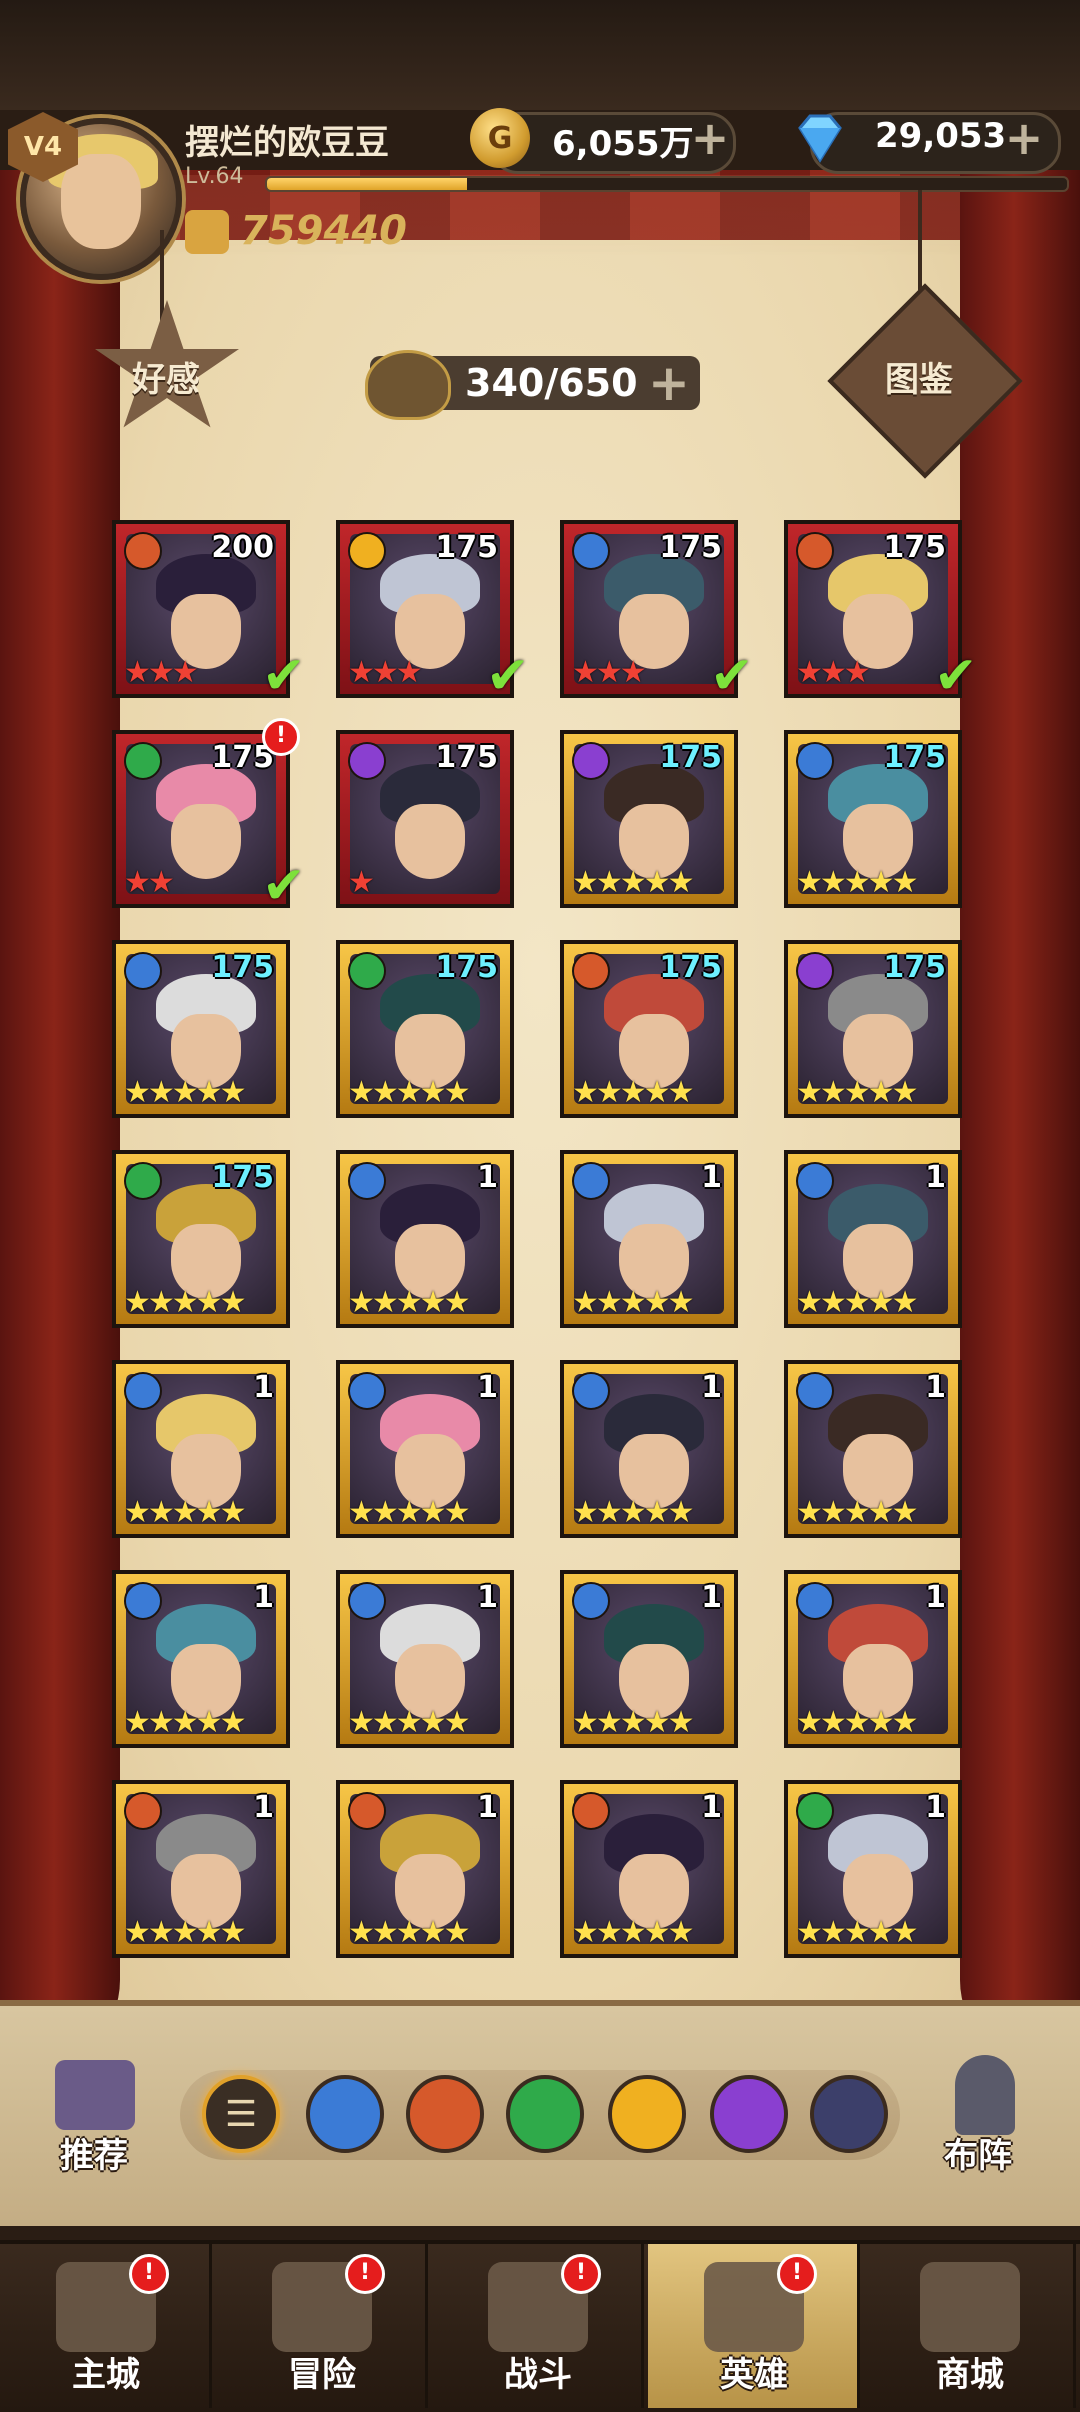 This screenshot has height=2412, width=1080. What do you see at coordinates (408, 385) in the screenshot?
I see `bull-helmet-icon` at bounding box center [408, 385].